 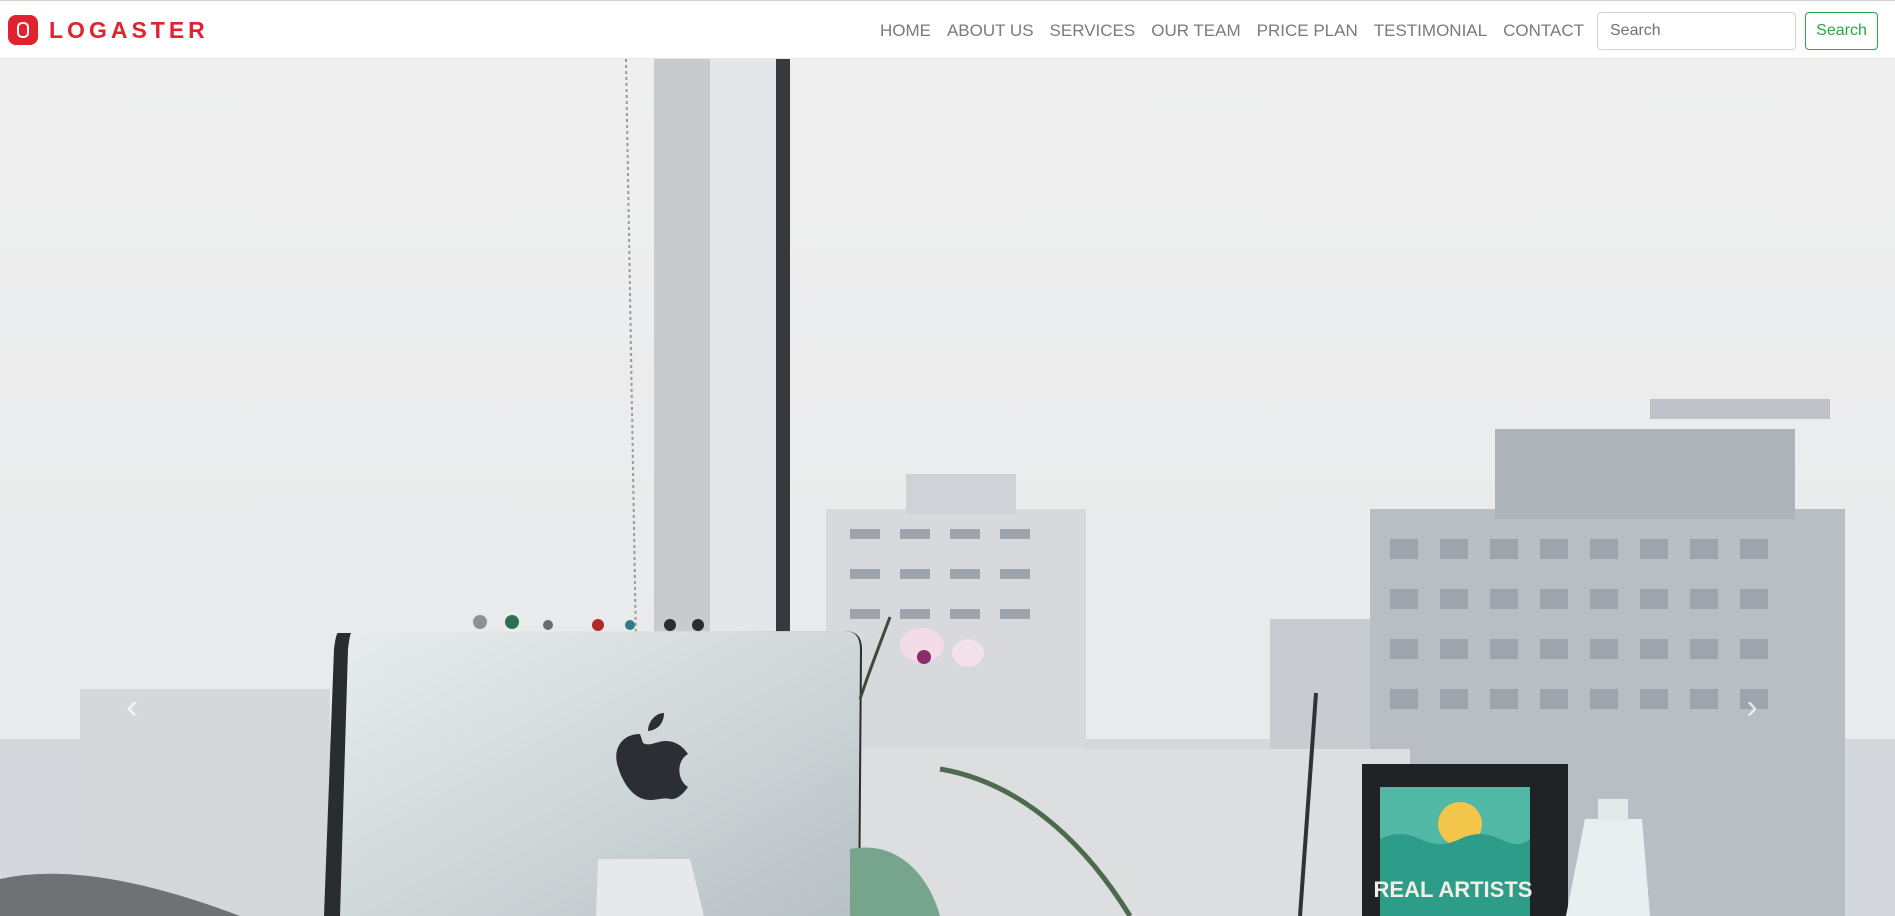 What do you see at coordinates (990, 30) in the screenshot?
I see `nav-about-us: ABOUT US` at bounding box center [990, 30].